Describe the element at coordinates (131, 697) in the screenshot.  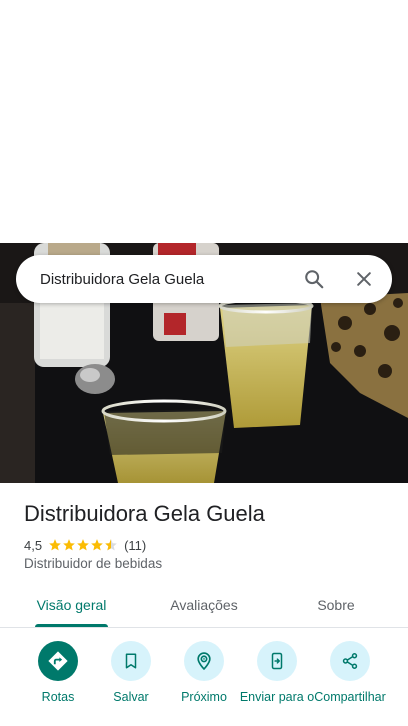
I see `save-label: Salvar` at that location.